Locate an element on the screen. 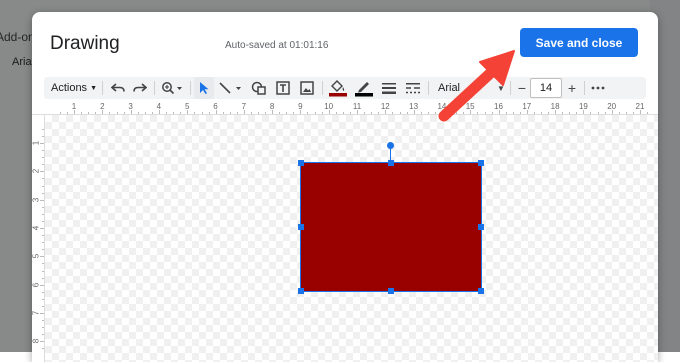 The image size is (680, 362). actions-label: Actions is located at coordinates (69, 88).